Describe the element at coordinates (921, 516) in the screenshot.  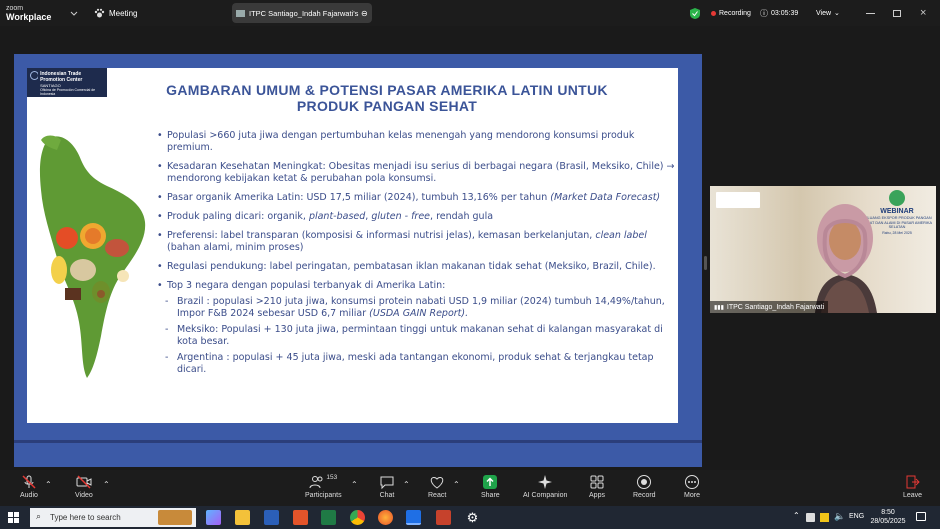
I see `notification-icon` at that location.